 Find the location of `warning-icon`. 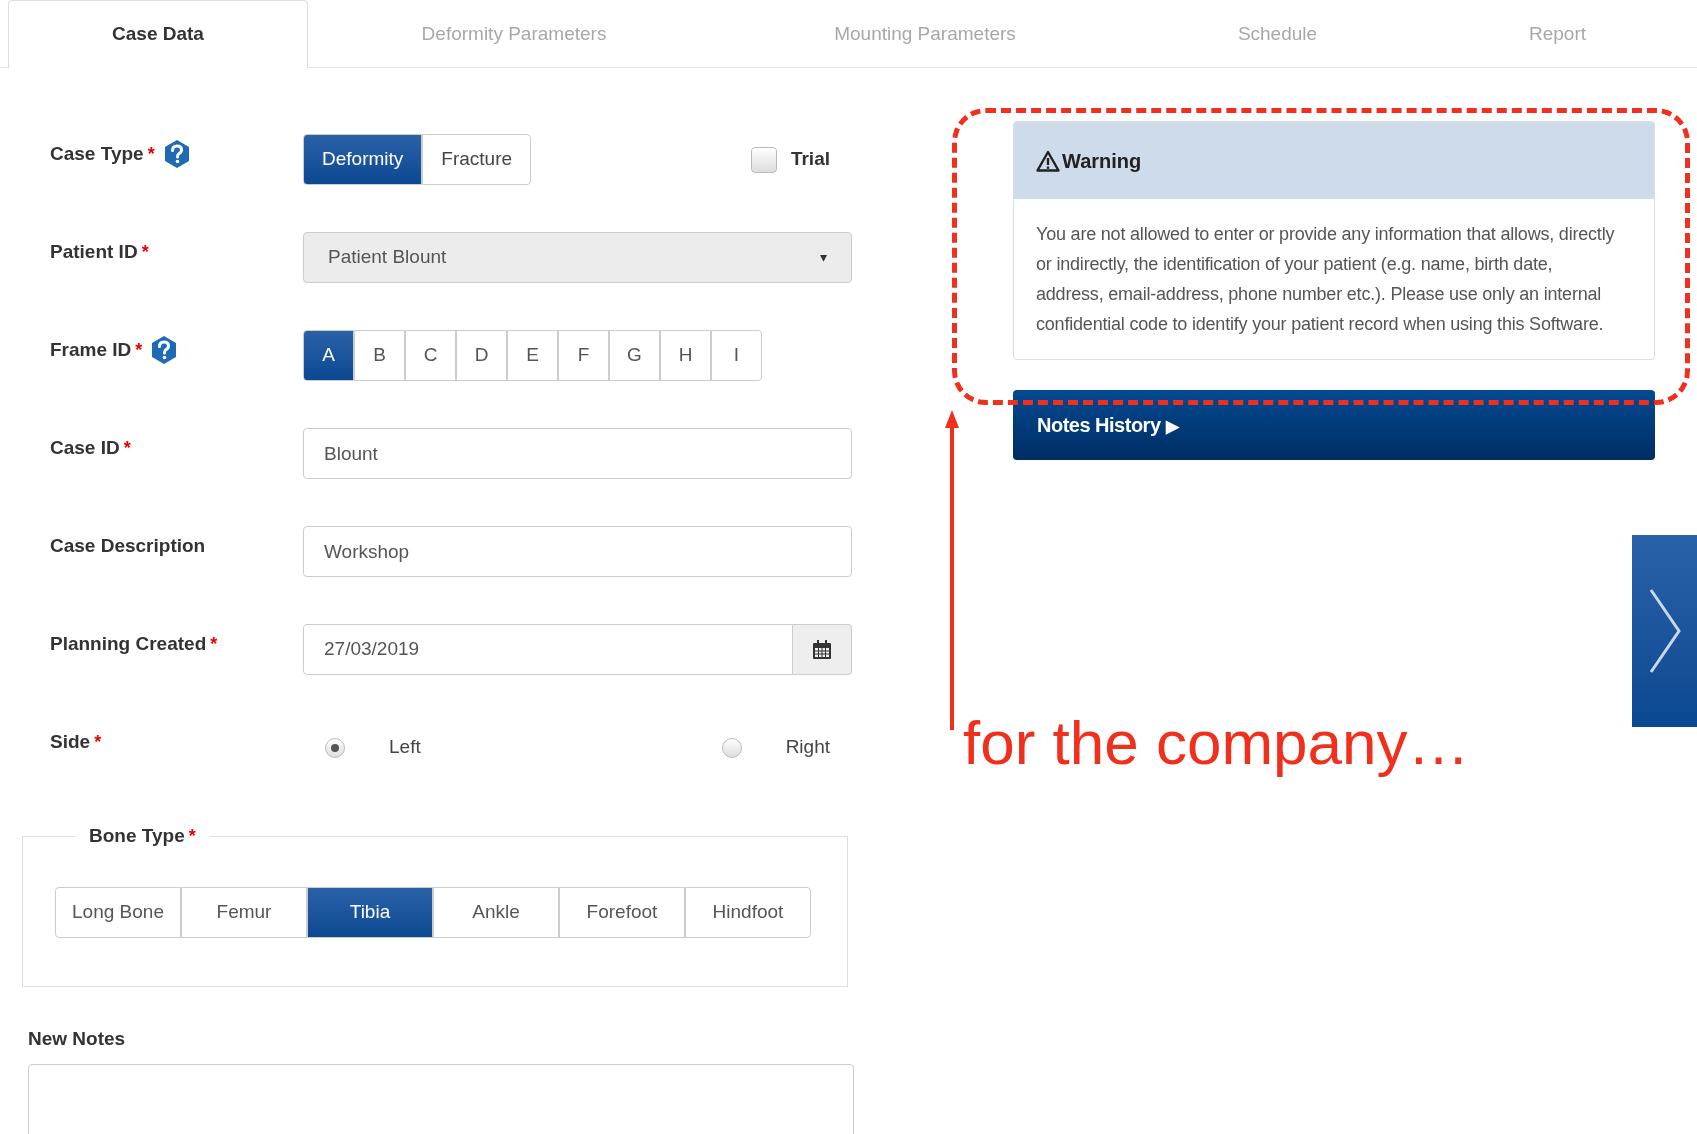

warning-icon is located at coordinates (1048, 160).